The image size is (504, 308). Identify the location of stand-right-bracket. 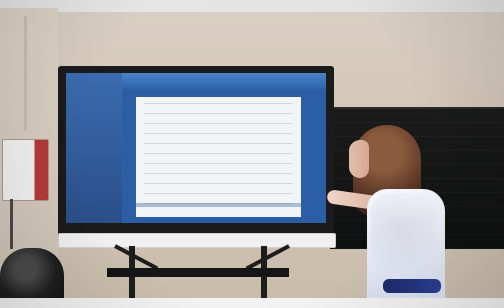
(267, 257).